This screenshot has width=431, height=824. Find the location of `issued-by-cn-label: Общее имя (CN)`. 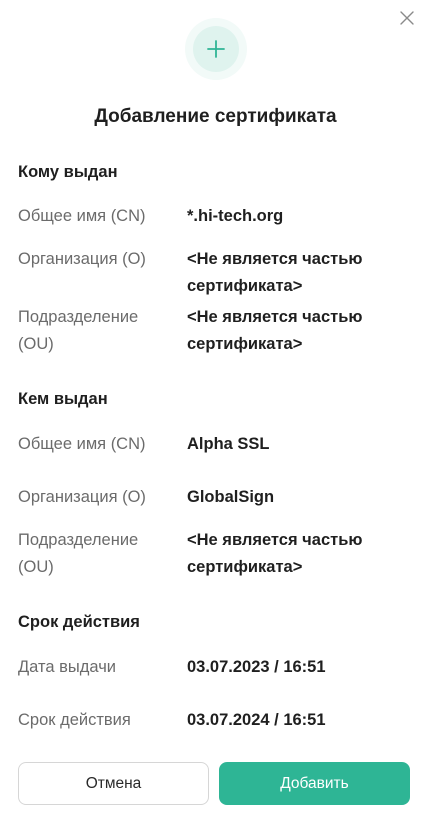

issued-by-cn-label: Общее имя (CN) is located at coordinates (82, 444).